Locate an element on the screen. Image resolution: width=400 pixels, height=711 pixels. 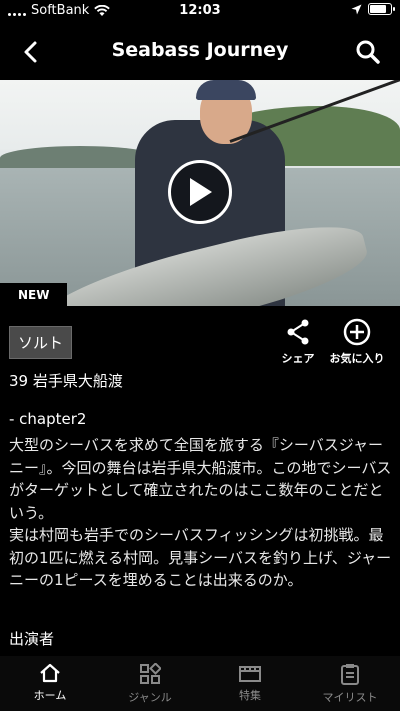
status-bar: SoftBank 12:03 is located at coordinates (200, 11).